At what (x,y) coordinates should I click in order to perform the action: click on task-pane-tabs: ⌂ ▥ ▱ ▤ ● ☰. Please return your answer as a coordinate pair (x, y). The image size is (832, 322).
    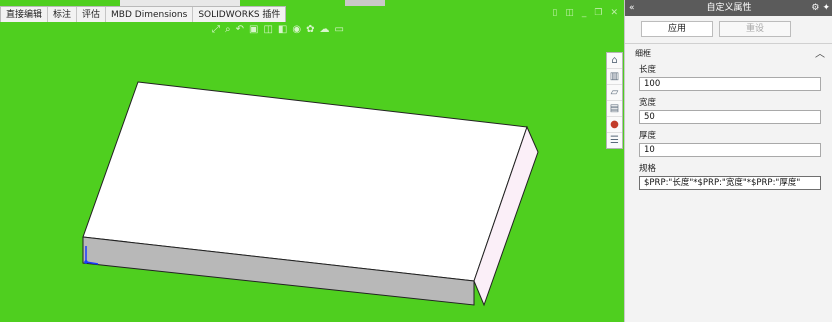
    Looking at the image, I should click on (614, 100).